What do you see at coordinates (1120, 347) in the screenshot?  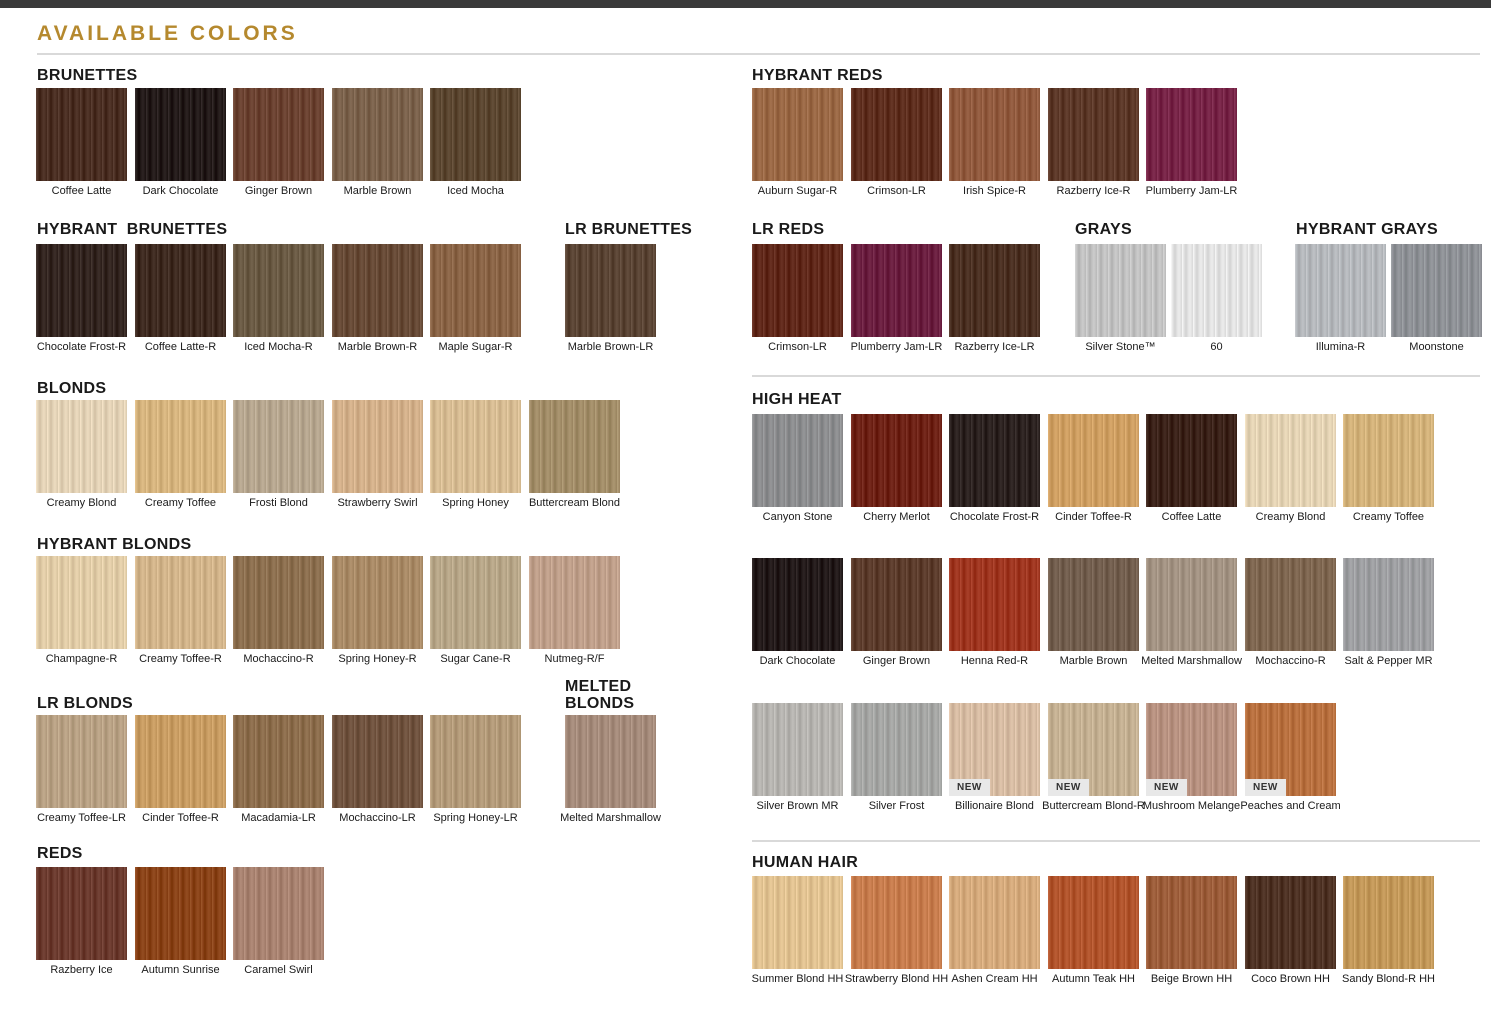 I see `swatch-label: Silver Stone™` at bounding box center [1120, 347].